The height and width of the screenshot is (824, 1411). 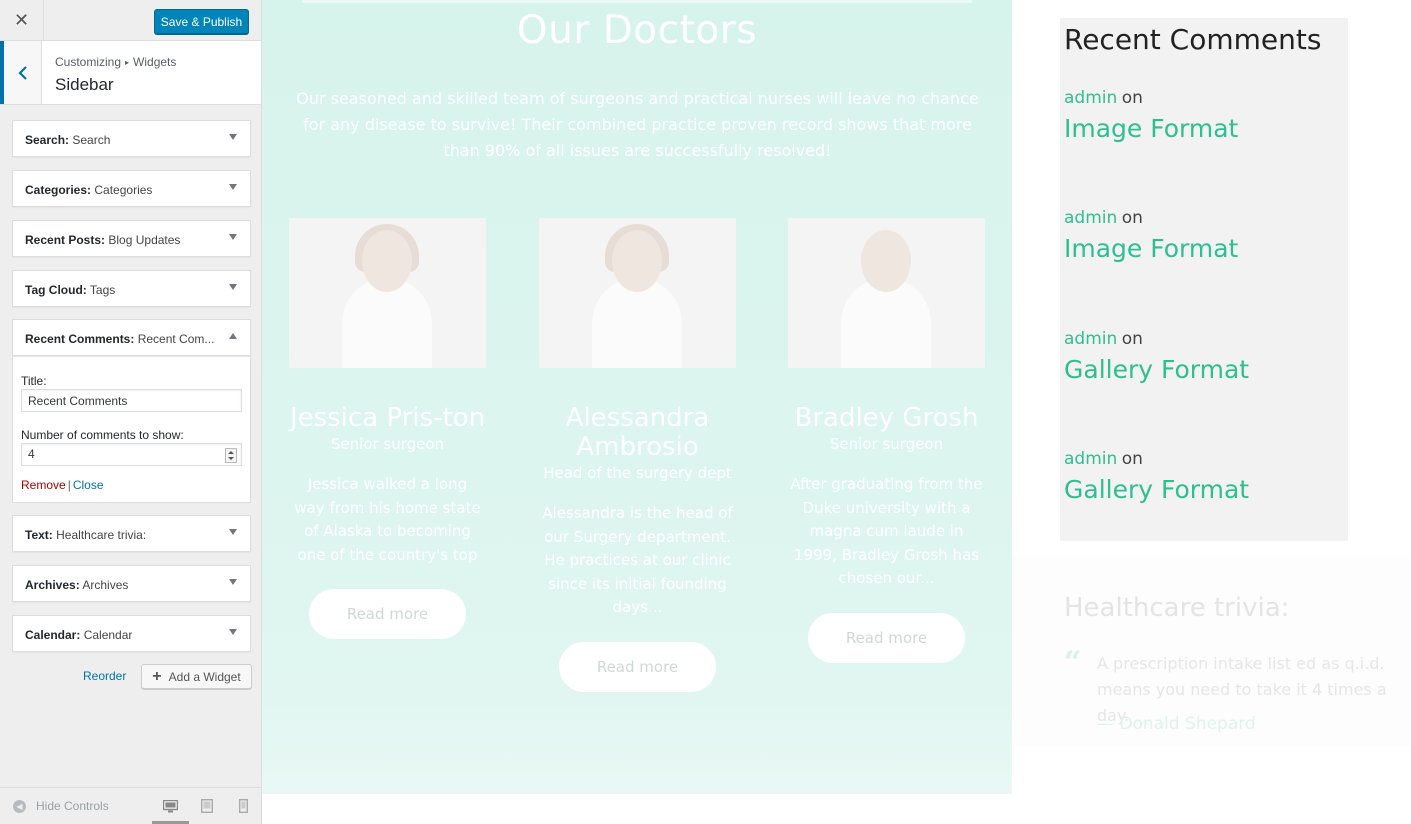 I want to click on doctor-name: Jessica Pris-ton, so click(x=387, y=418).